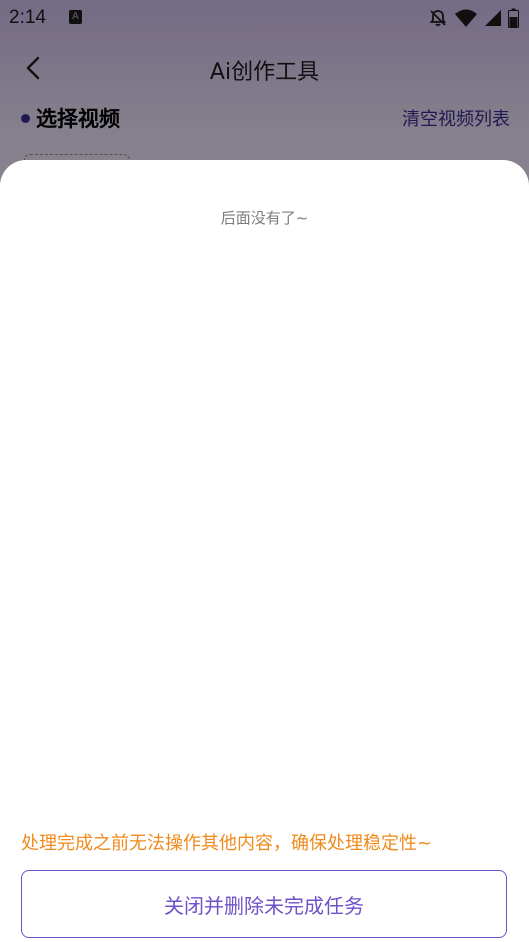 Image resolution: width=529 pixels, height=942 pixels. Describe the element at coordinates (227, 843) in the screenshot. I see `processing-warning: 处理完成之前无法操作其他内容，确保处理稳定性~` at that location.